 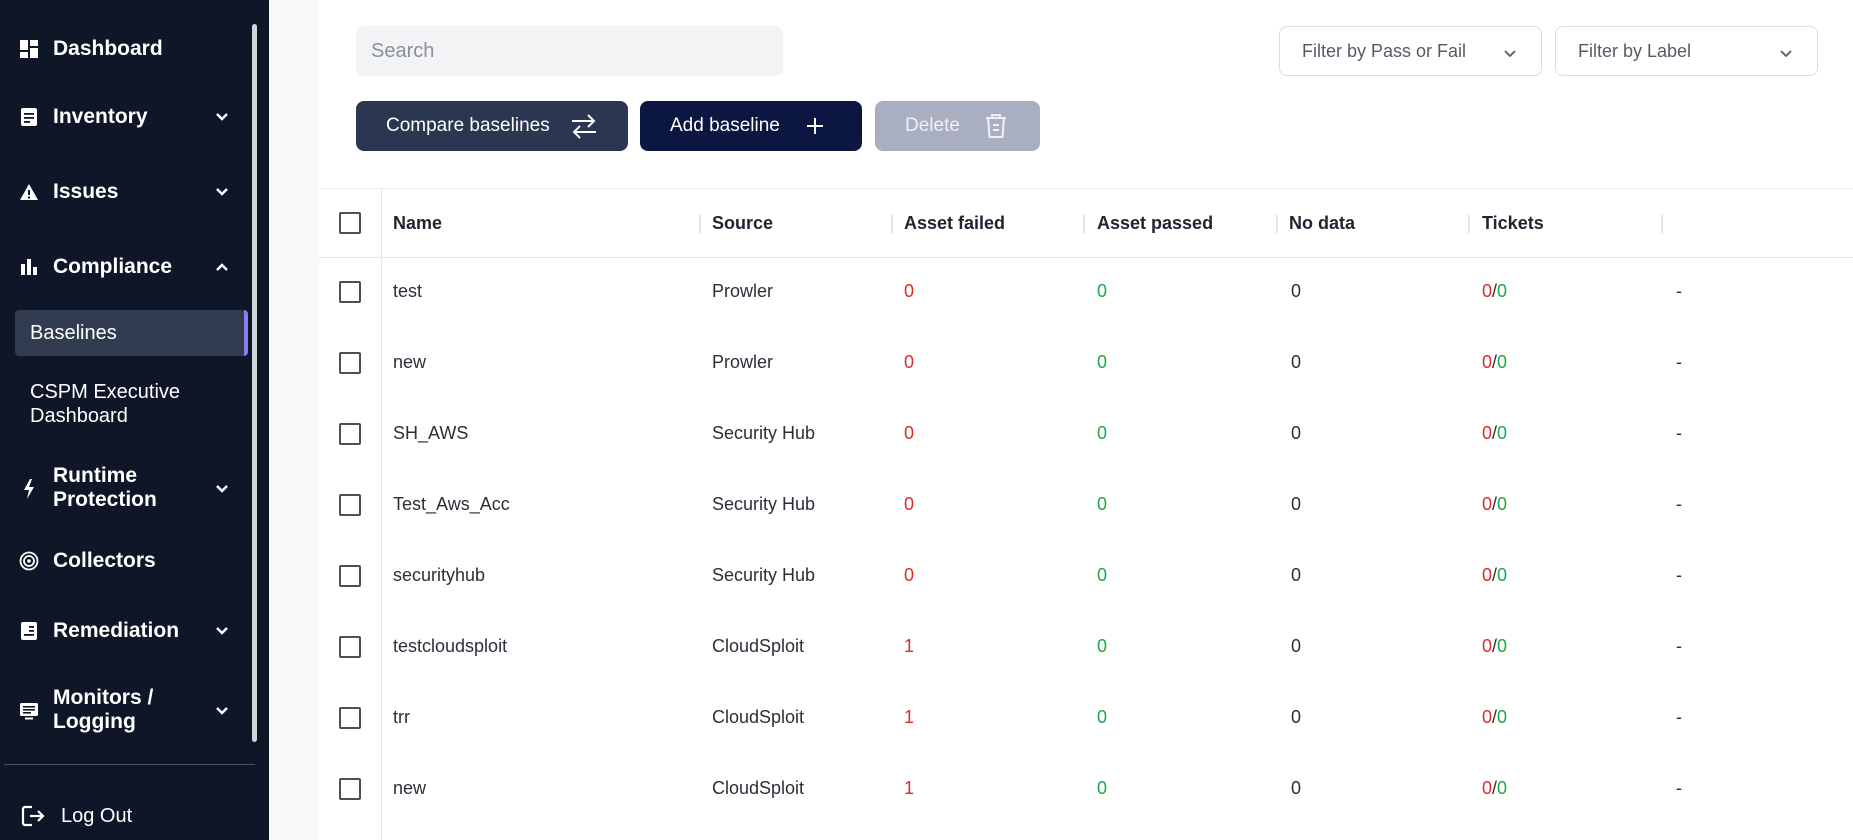 What do you see at coordinates (450, 646) in the screenshot?
I see `cell-name: testcloudsploit` at bounding box center [450, 646].